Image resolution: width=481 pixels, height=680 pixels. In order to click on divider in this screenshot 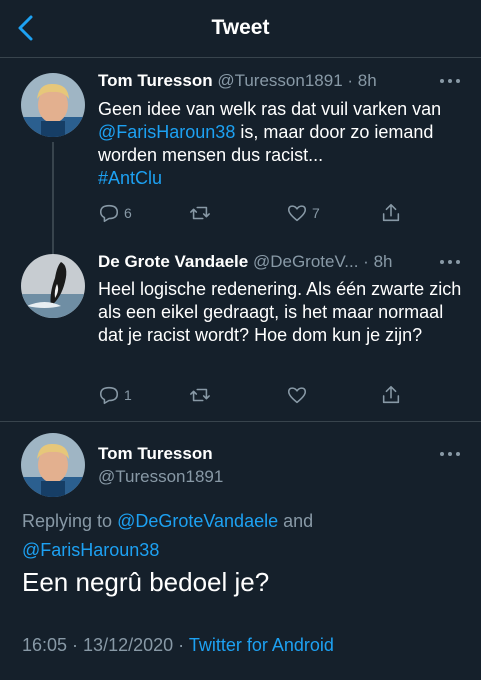, I will do `click(240, 421)`.